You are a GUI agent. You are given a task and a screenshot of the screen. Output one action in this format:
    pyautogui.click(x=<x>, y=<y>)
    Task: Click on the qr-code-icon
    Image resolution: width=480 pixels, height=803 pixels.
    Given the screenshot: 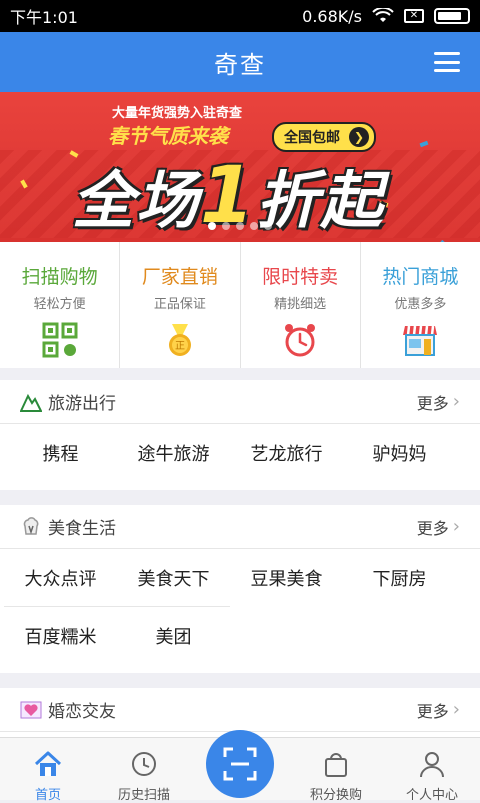 What is the action you would take?
    pyautogui.click(x=60, y=340)
    